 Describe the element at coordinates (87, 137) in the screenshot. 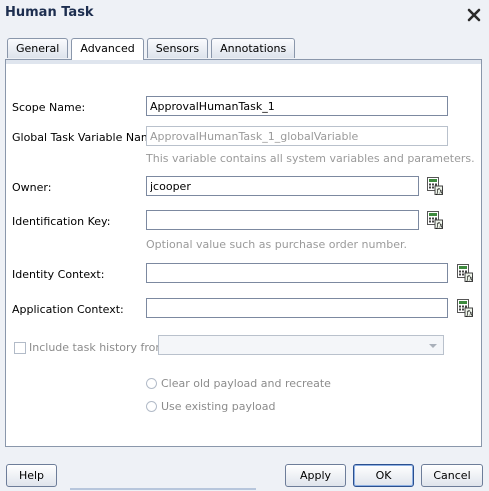

I see `global-task-variable-label: Global Task Variable Name:` at that location.